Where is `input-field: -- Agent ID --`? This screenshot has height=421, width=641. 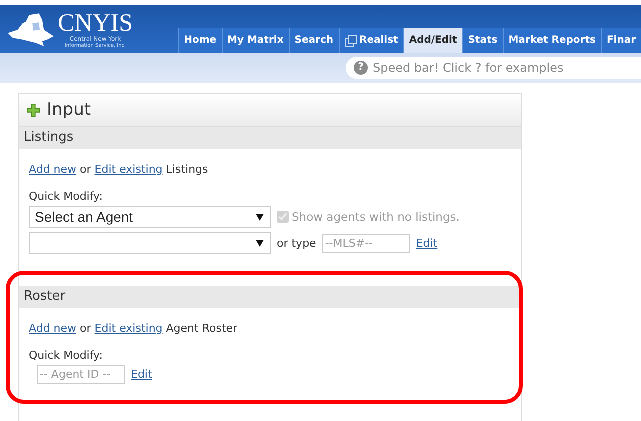 input-field: -- Agent ID -- is located at coordinates (81, 374).